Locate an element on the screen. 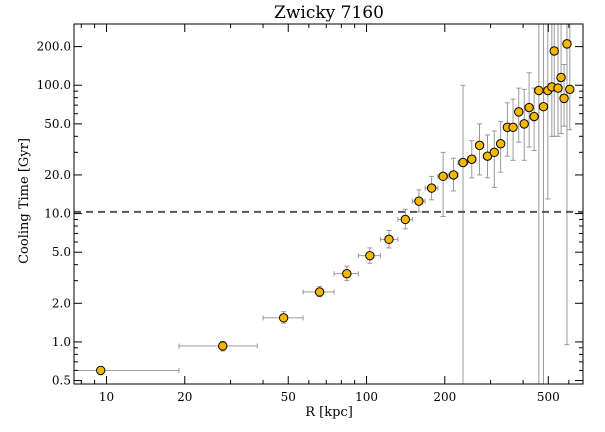 The image size is (605, 432). y-tick-label: 20.0 is located at coordinates (57, 175).